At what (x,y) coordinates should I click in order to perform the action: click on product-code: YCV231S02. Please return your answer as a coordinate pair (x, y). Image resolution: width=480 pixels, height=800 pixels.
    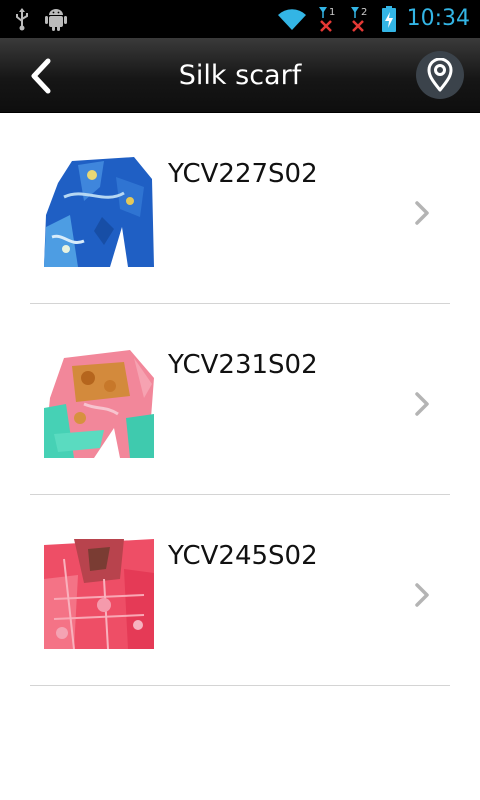
    Looking at the image, I should click on (243, 365).